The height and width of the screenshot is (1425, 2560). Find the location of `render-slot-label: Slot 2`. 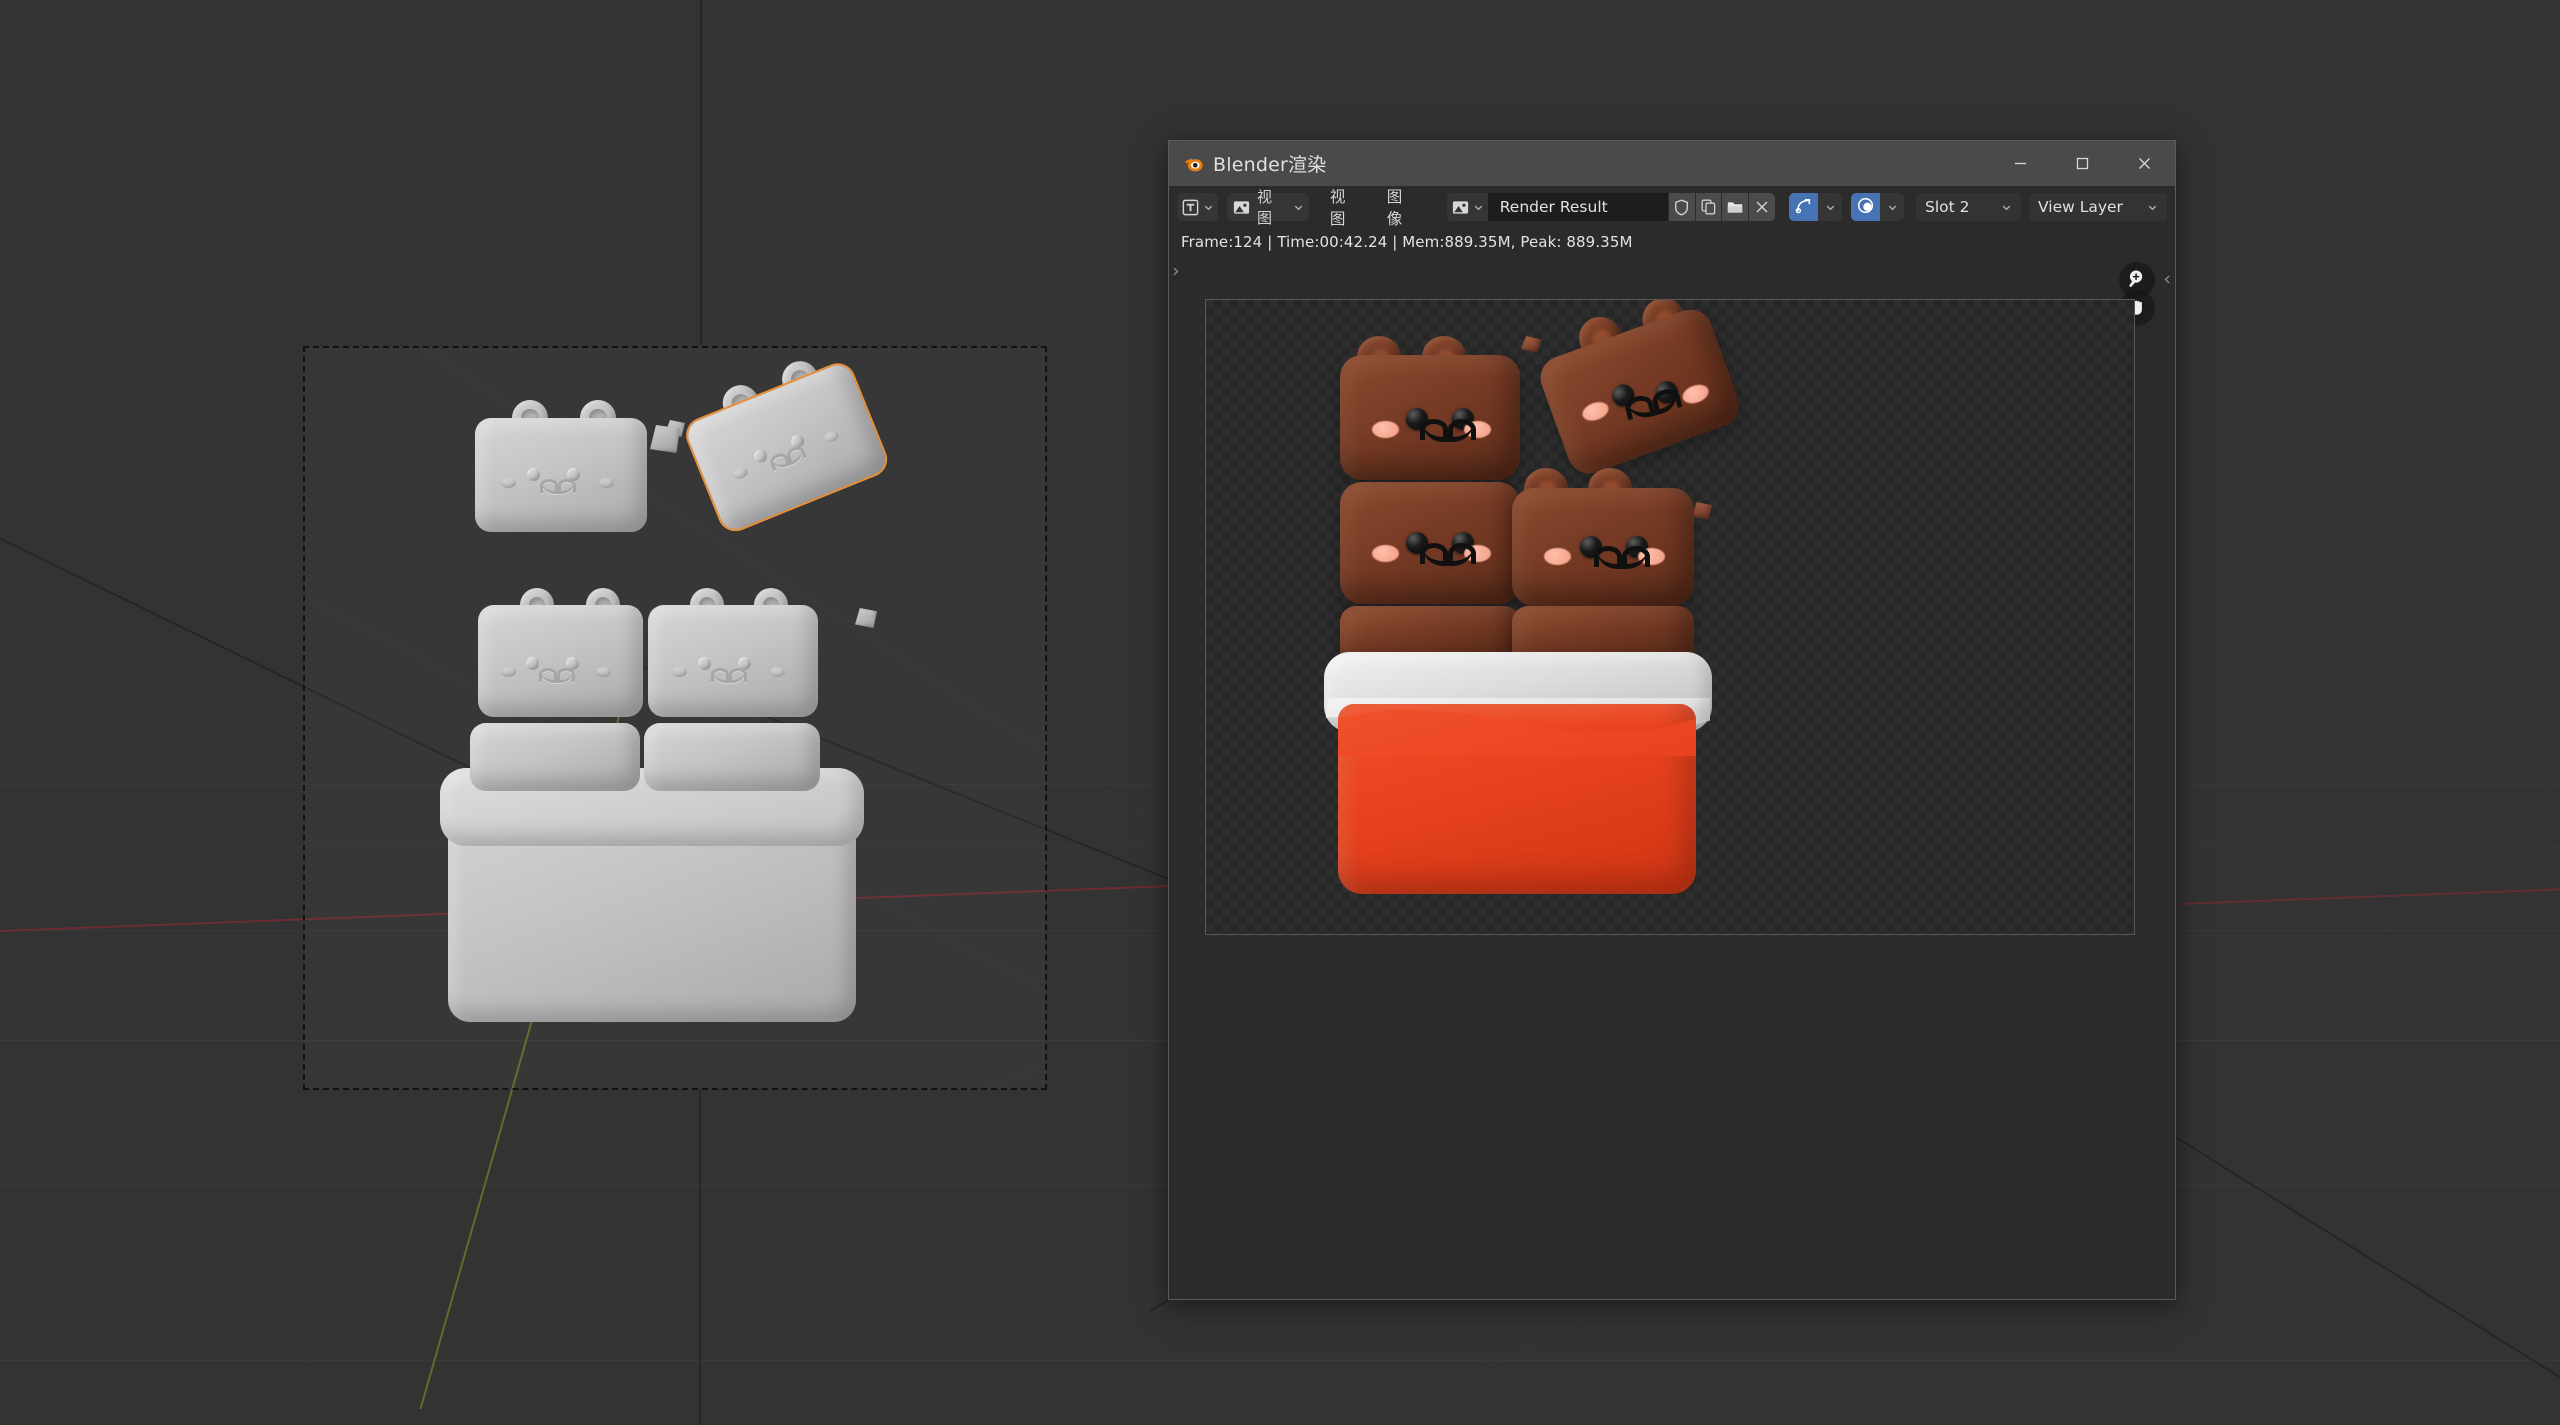

render-slot-label: Slot 2 is located at coordinates (1947, 207).